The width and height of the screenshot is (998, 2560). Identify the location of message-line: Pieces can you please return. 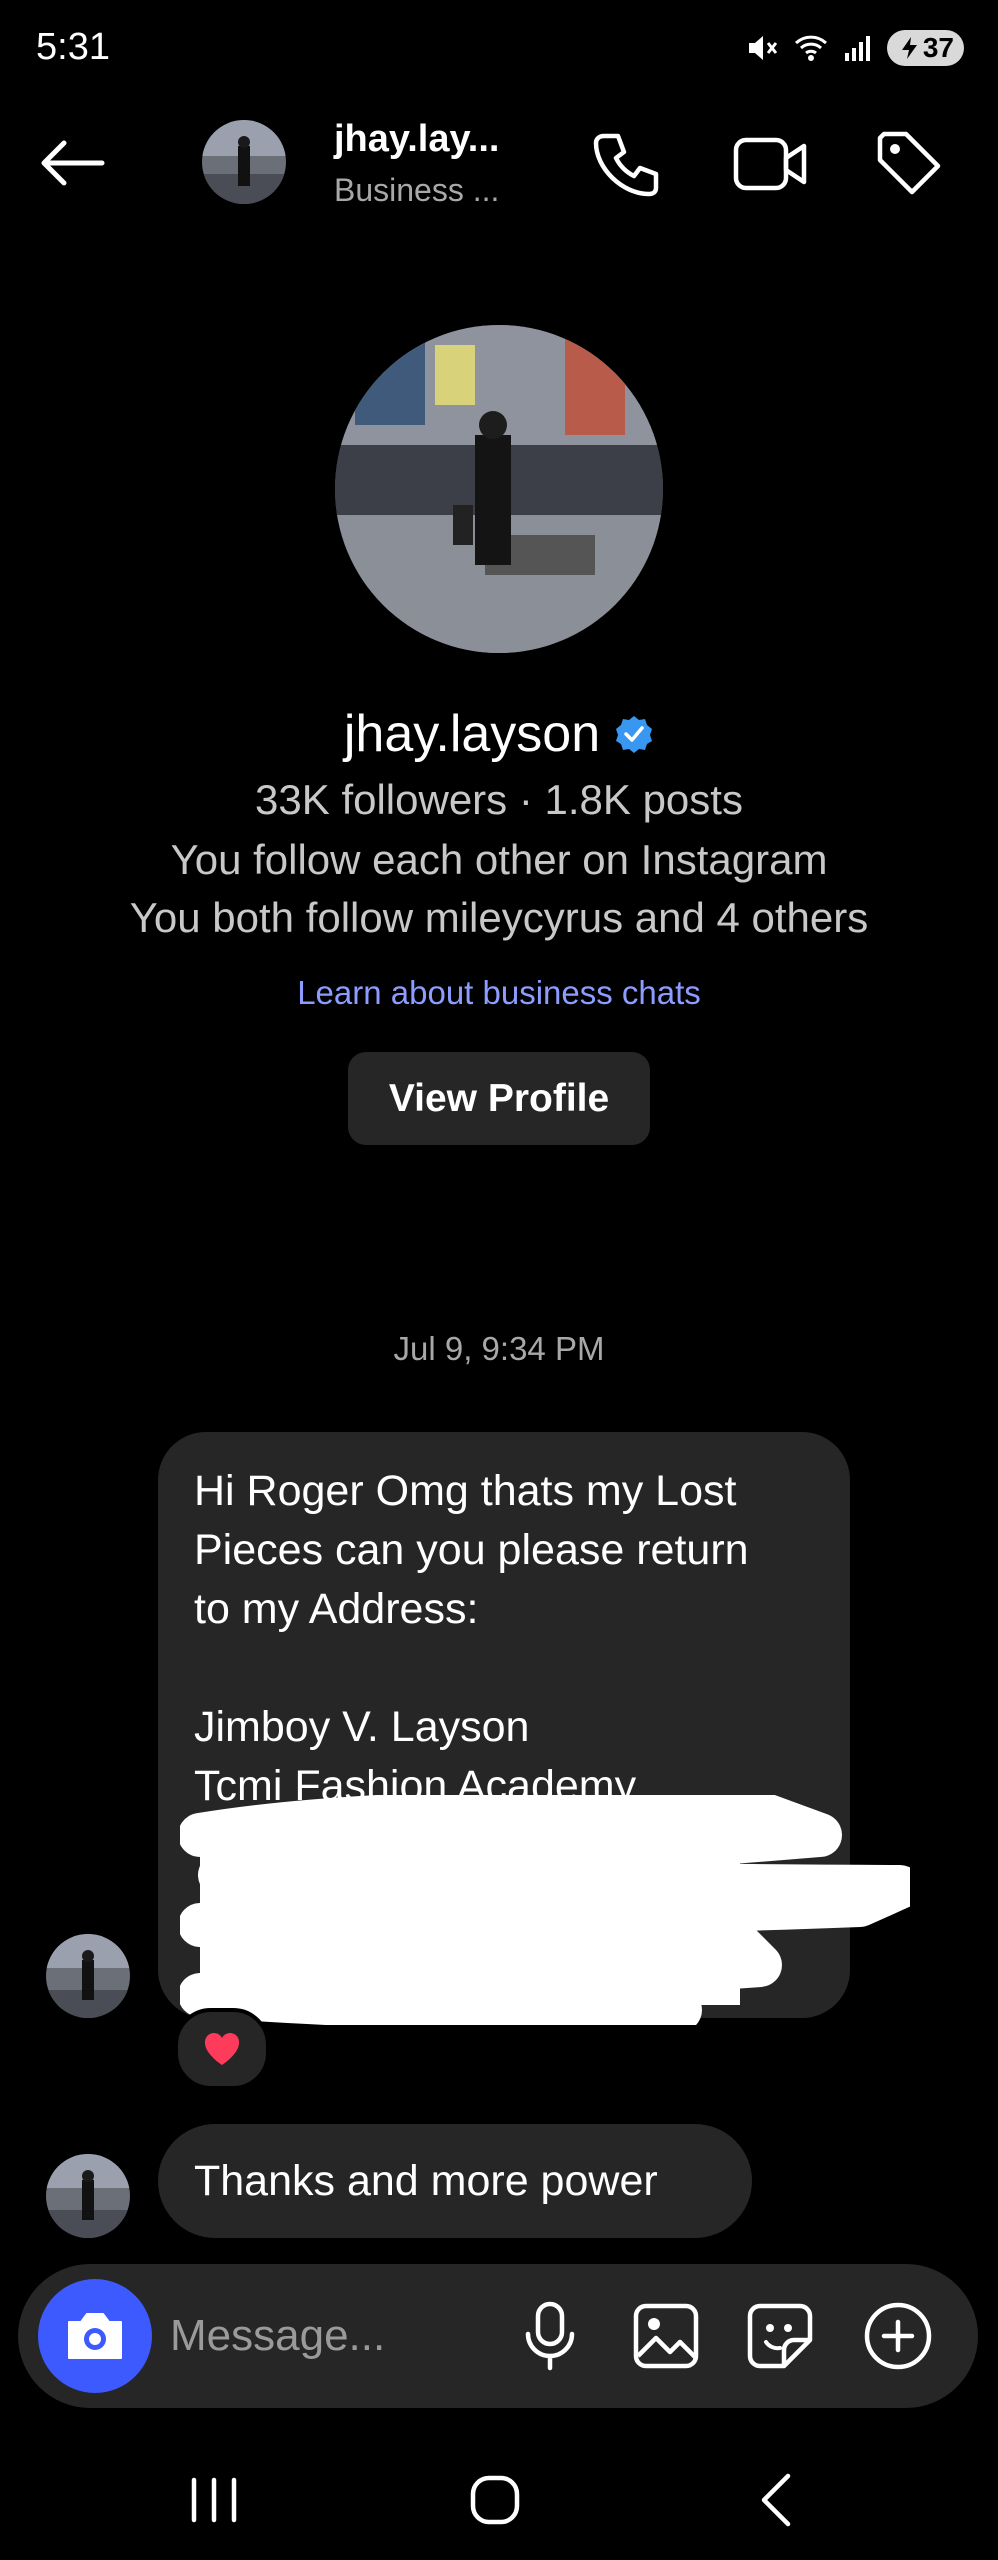
(471, 1550).